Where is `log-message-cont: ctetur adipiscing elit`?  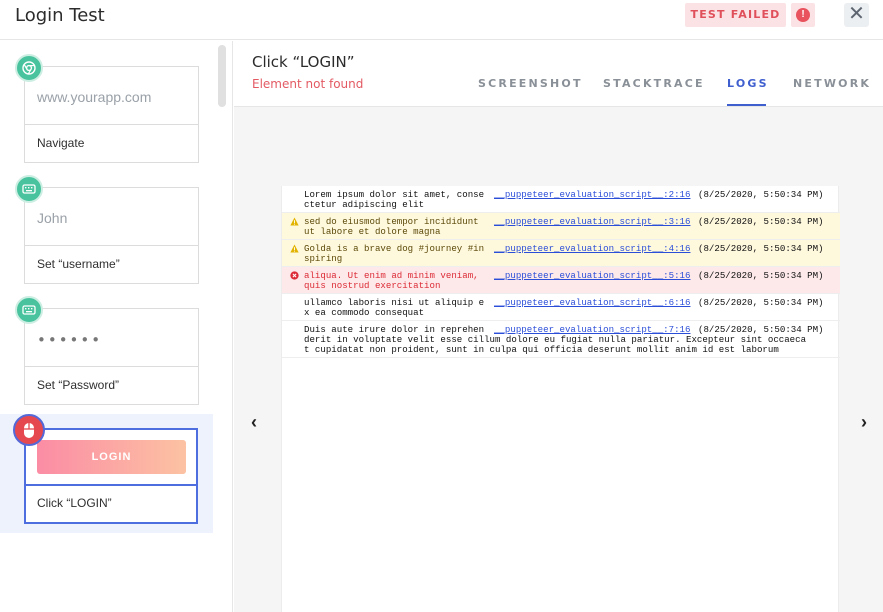 log-message-cont: ctetur adipiscing elit is located at coordinates (364, 204).